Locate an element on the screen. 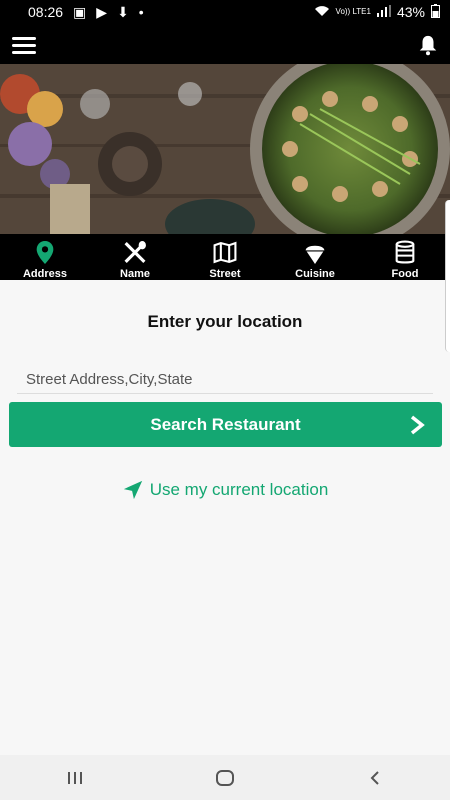 The width and height of the screenshot is (450, 800). page-title: Enter your location is located at coordinates (225, 321).